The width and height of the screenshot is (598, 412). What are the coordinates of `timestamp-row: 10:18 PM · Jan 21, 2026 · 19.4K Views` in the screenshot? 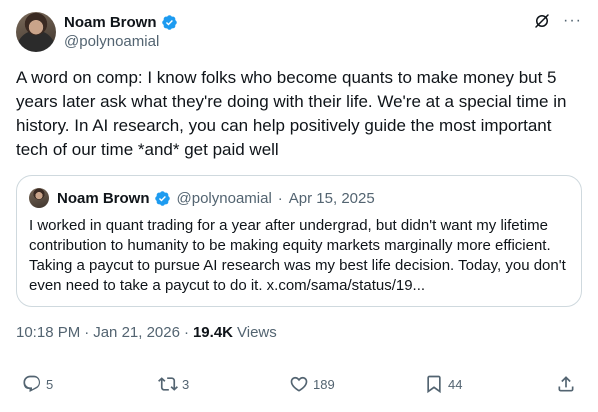 It's located at (146, 332).